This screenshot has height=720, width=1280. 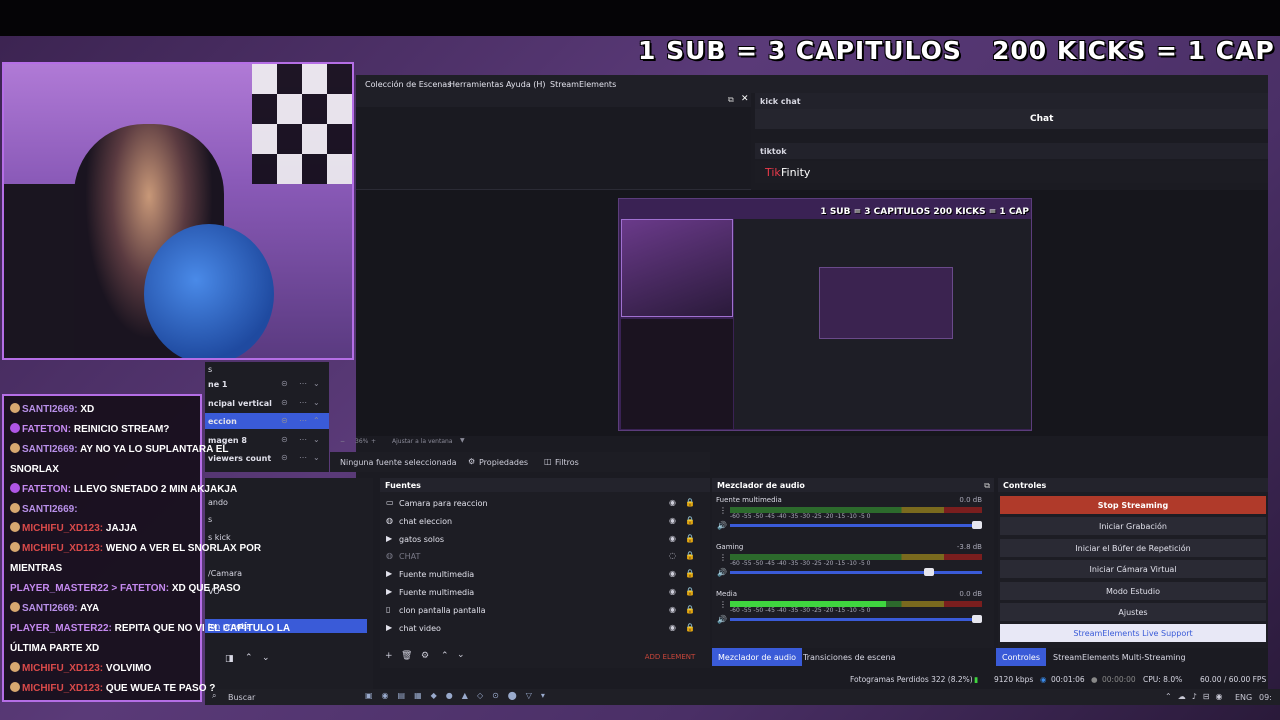 What do you see at coordinates (241, 697) in the screenshot?
I see `taskbar-search: Buscar` at bounding box center [241, 697].